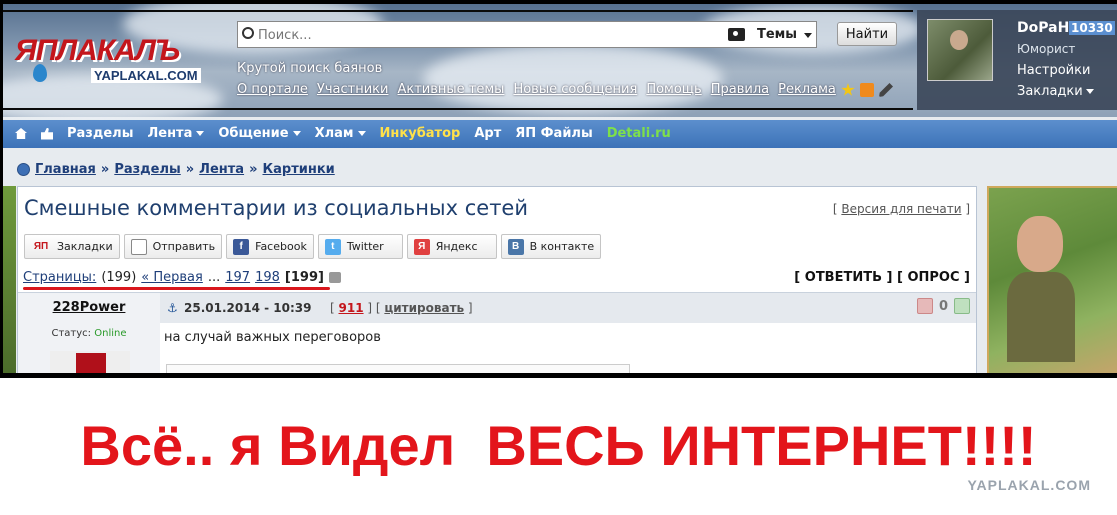  What do you see at coordinates (334, 133) in the screenshot?
I see `nav-junk-label: Хлам` at bounding box center [334, 133].